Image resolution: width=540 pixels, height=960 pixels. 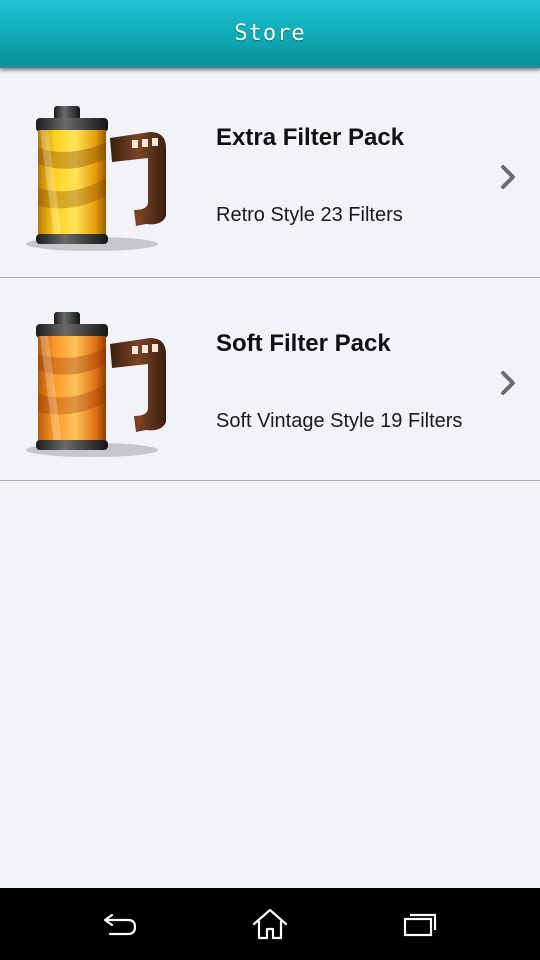 I want to click on page-title: Store, so click(x=270, y=33).